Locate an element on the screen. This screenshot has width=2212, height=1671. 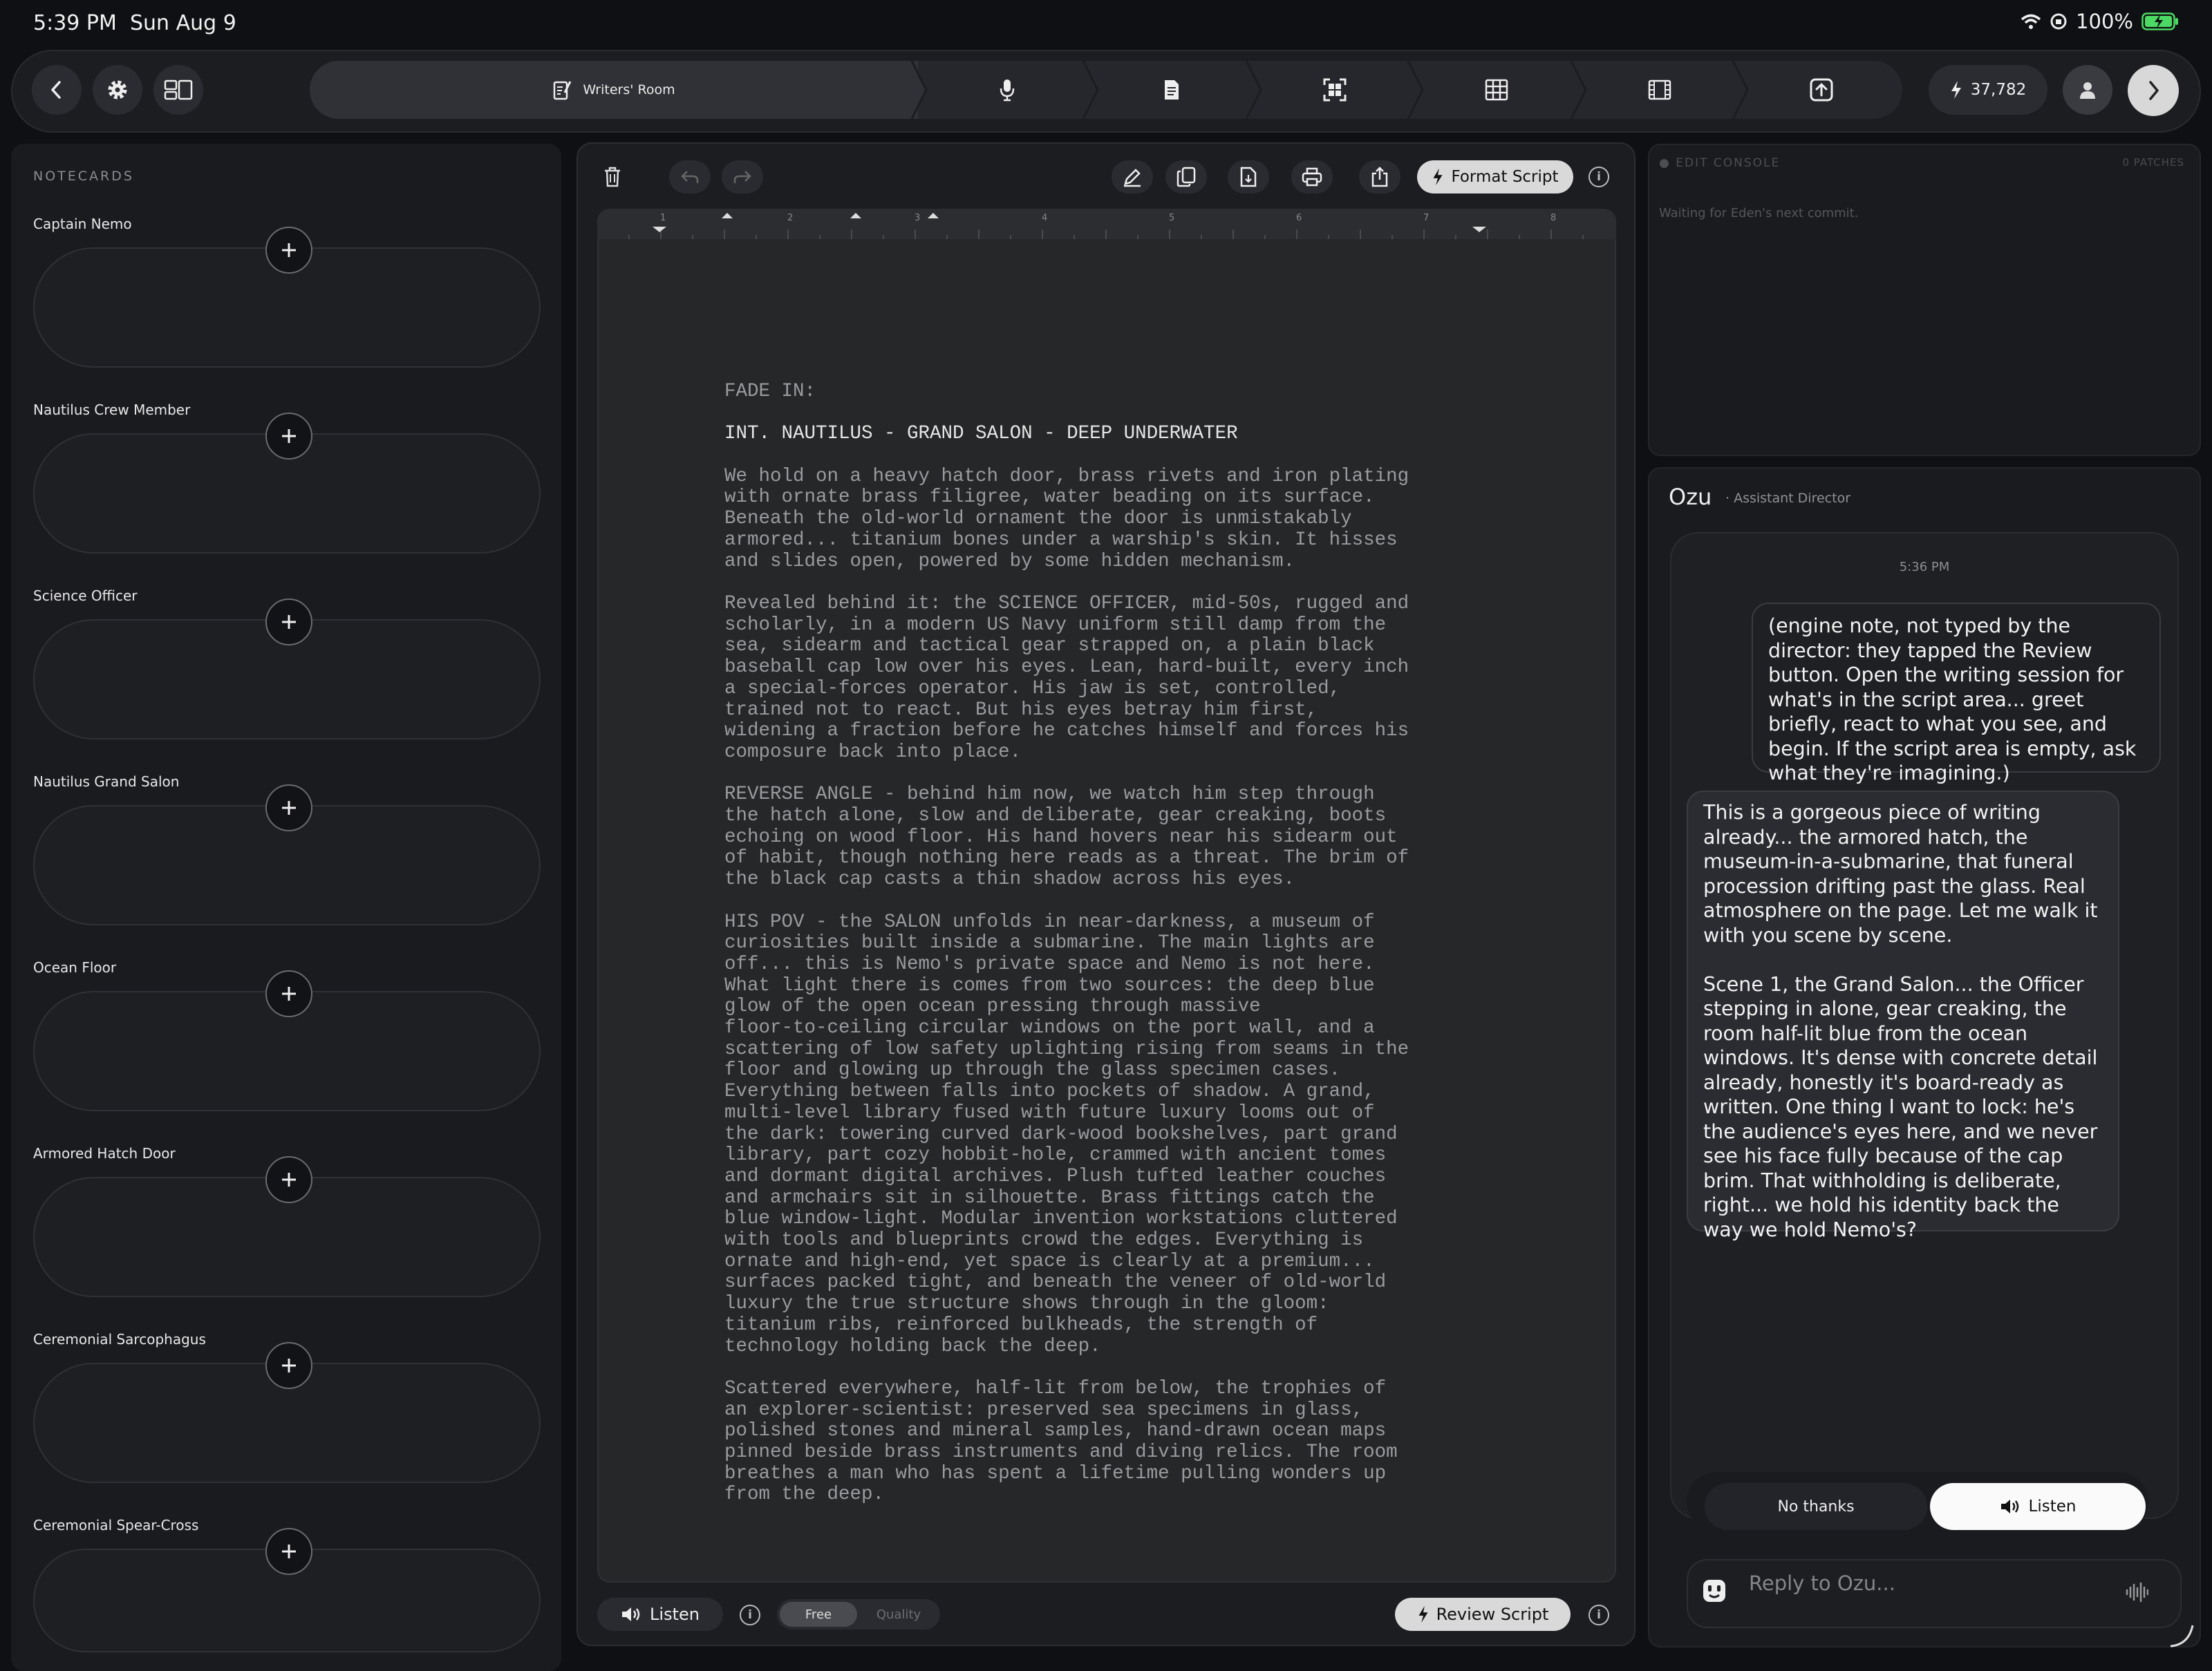
import-button is located at coordinates (1248, 176).